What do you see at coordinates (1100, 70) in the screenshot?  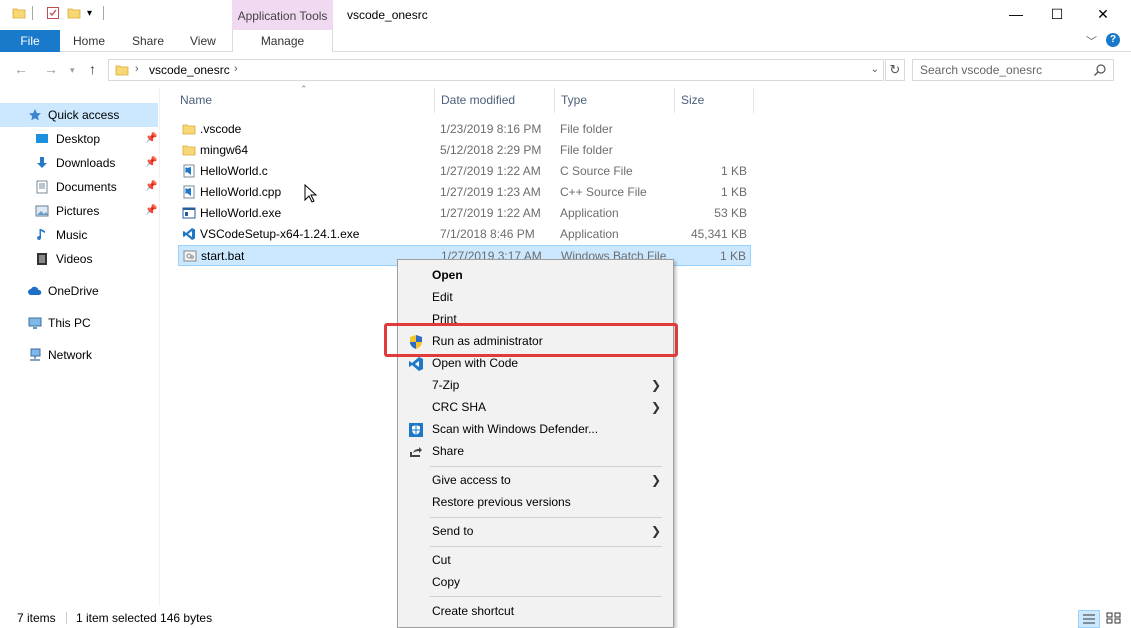 I see `search-icon` at bounding box center [1100, 70].